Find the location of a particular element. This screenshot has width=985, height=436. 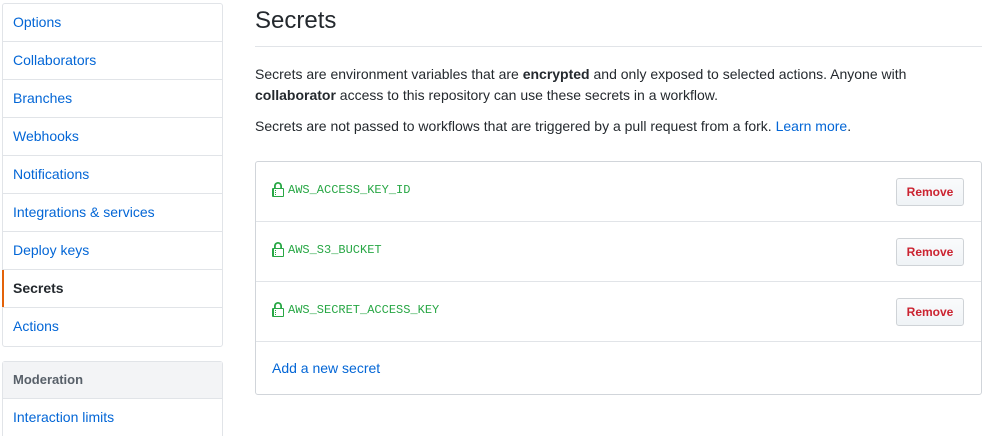

sidebar-item-deploy-keys: Deploy keys is located at coordinates (112, 251).